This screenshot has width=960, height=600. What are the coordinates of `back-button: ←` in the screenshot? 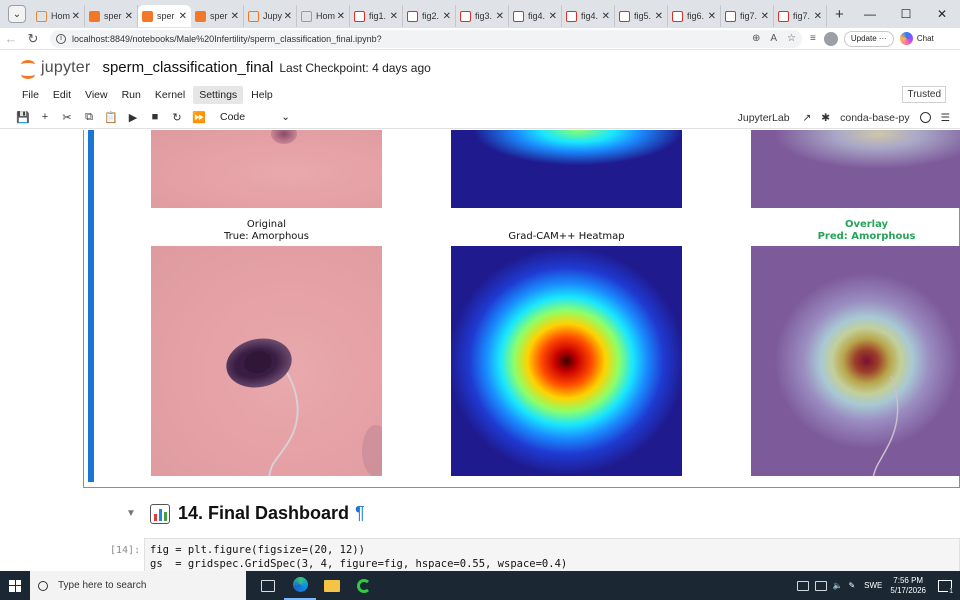 It's located at (11, 38).